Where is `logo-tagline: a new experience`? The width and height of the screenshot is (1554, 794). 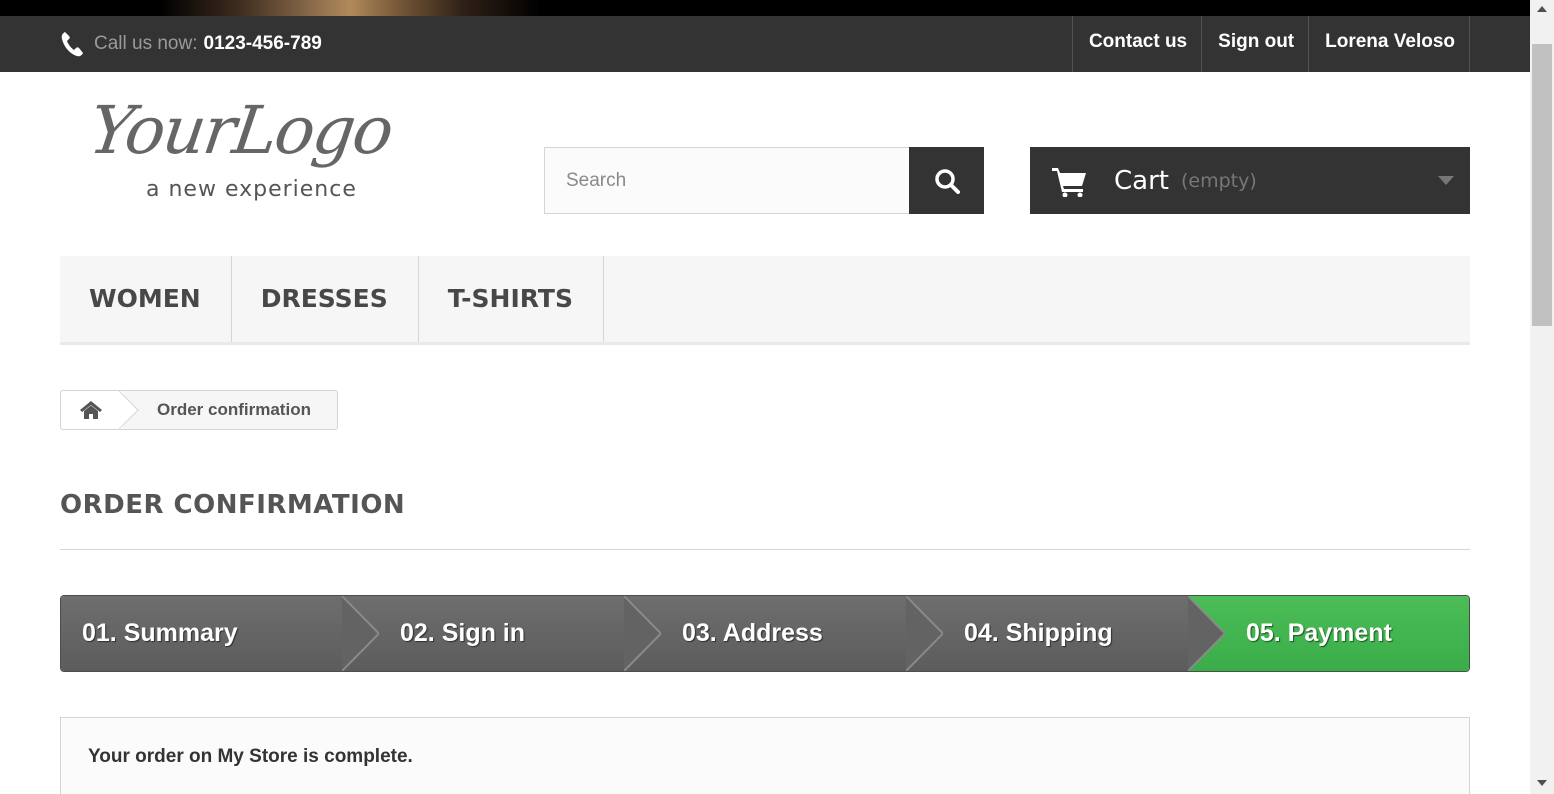 logo-tagline: a new experience is located at coordinates (251, 189).